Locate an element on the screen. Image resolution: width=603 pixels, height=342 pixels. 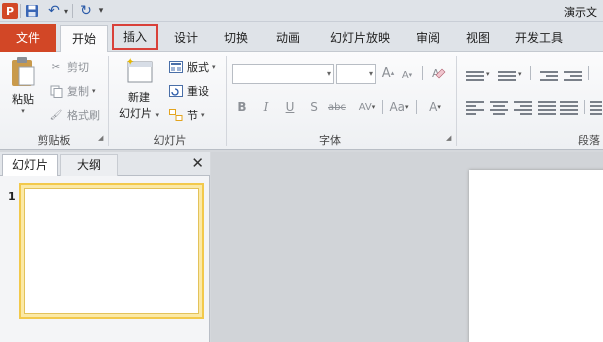
tab-insert: 插入 is located at coordinates (135, 37).